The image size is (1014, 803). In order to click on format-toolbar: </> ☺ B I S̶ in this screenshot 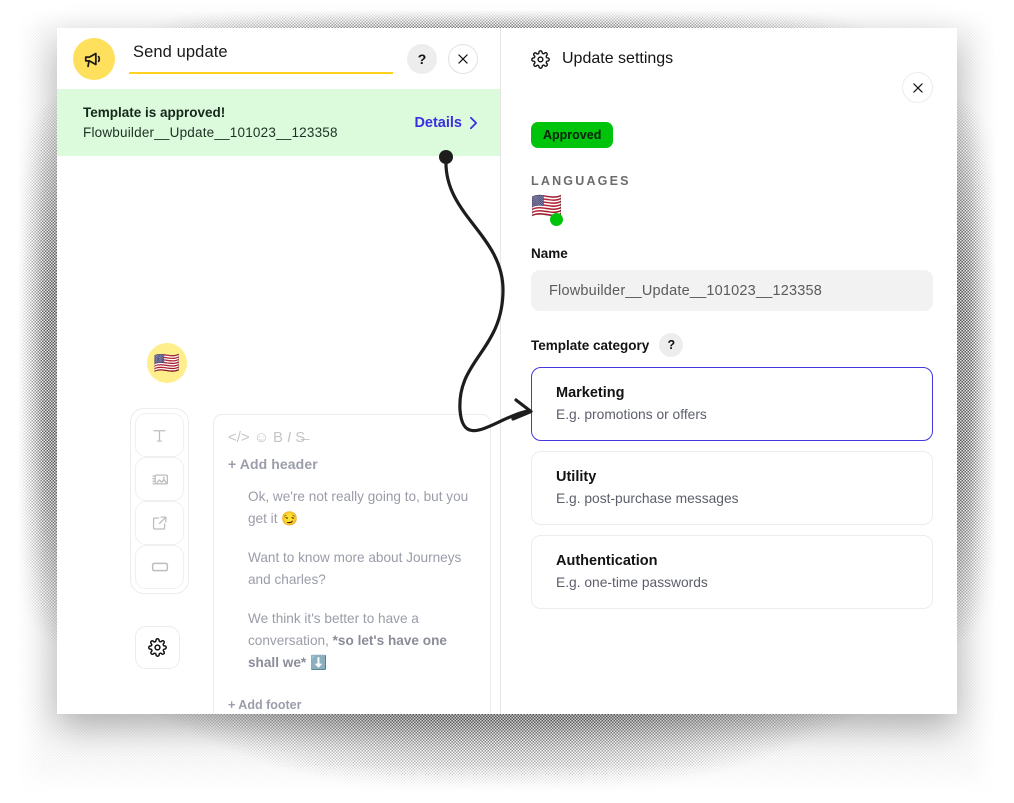, I will do `click(352, 437)`.